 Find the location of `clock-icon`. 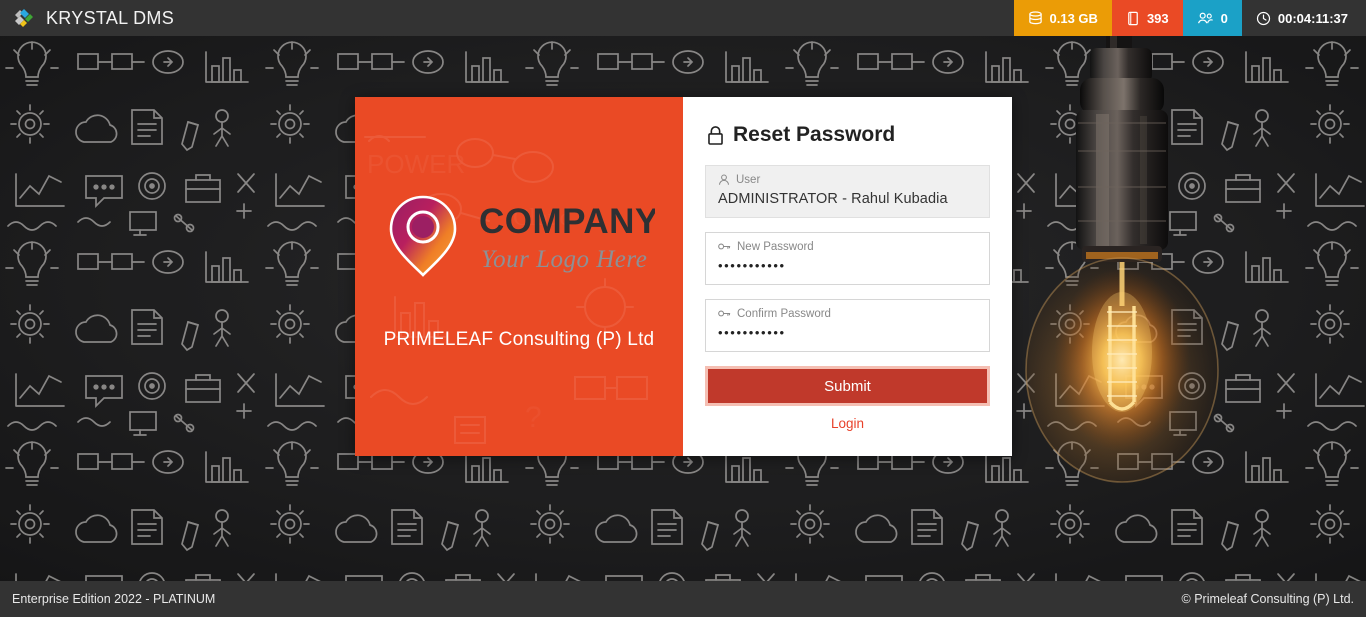

clock-icon is located at coordinates (1263, 18).